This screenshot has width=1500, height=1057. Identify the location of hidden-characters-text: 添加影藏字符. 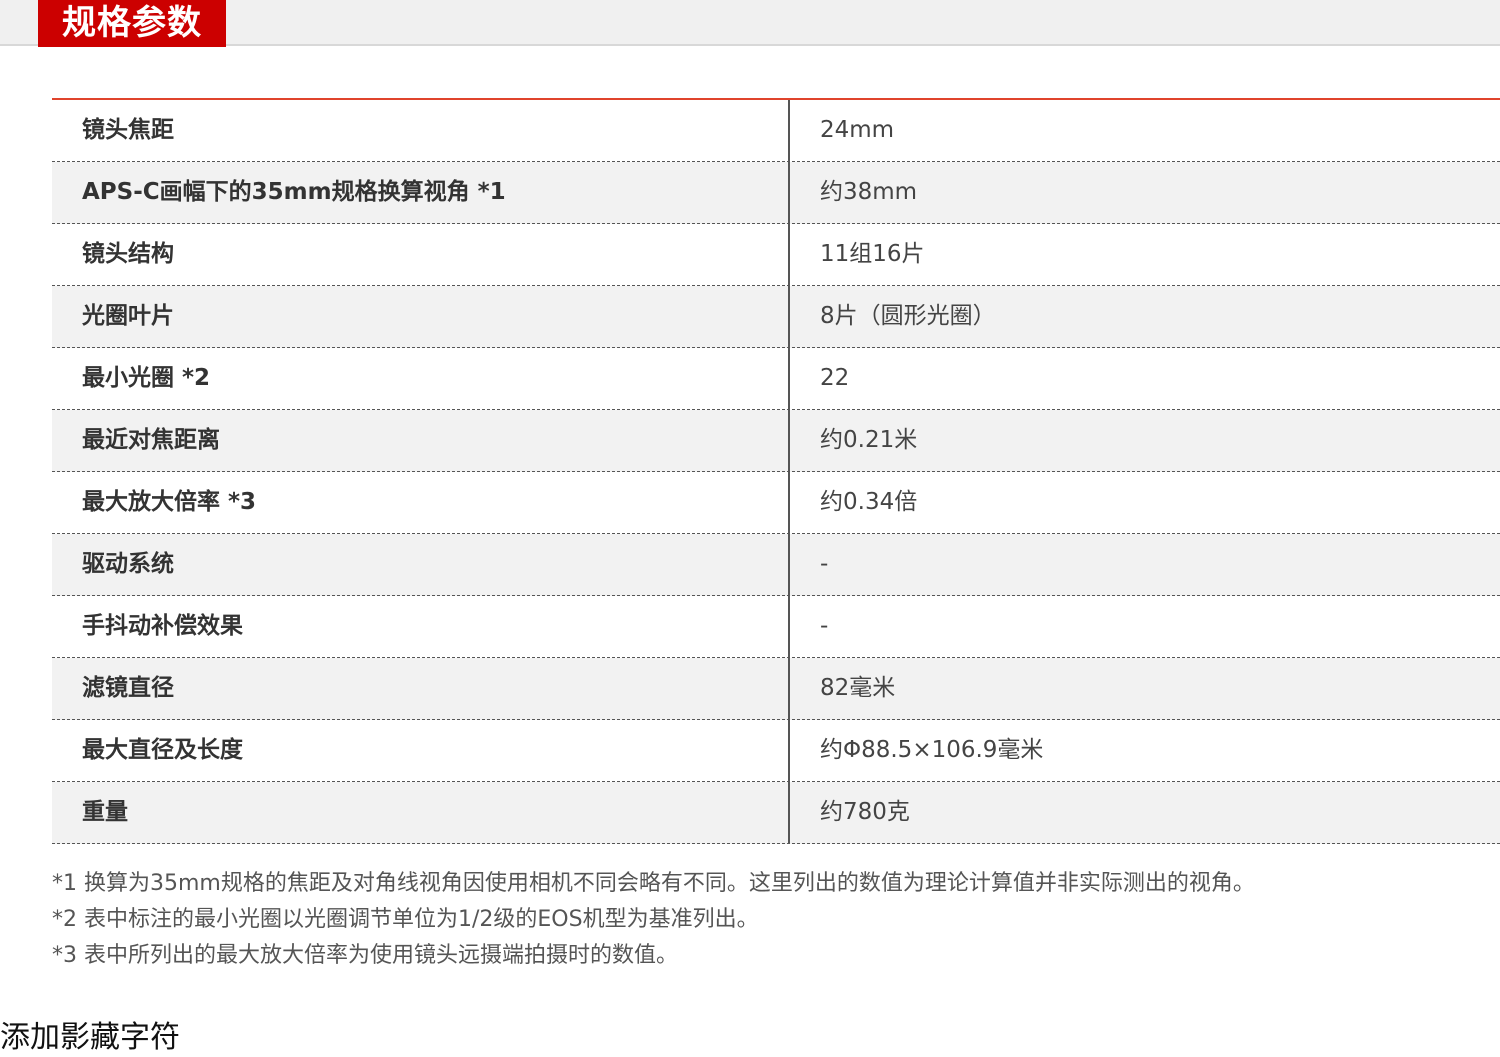
(90, 1037).